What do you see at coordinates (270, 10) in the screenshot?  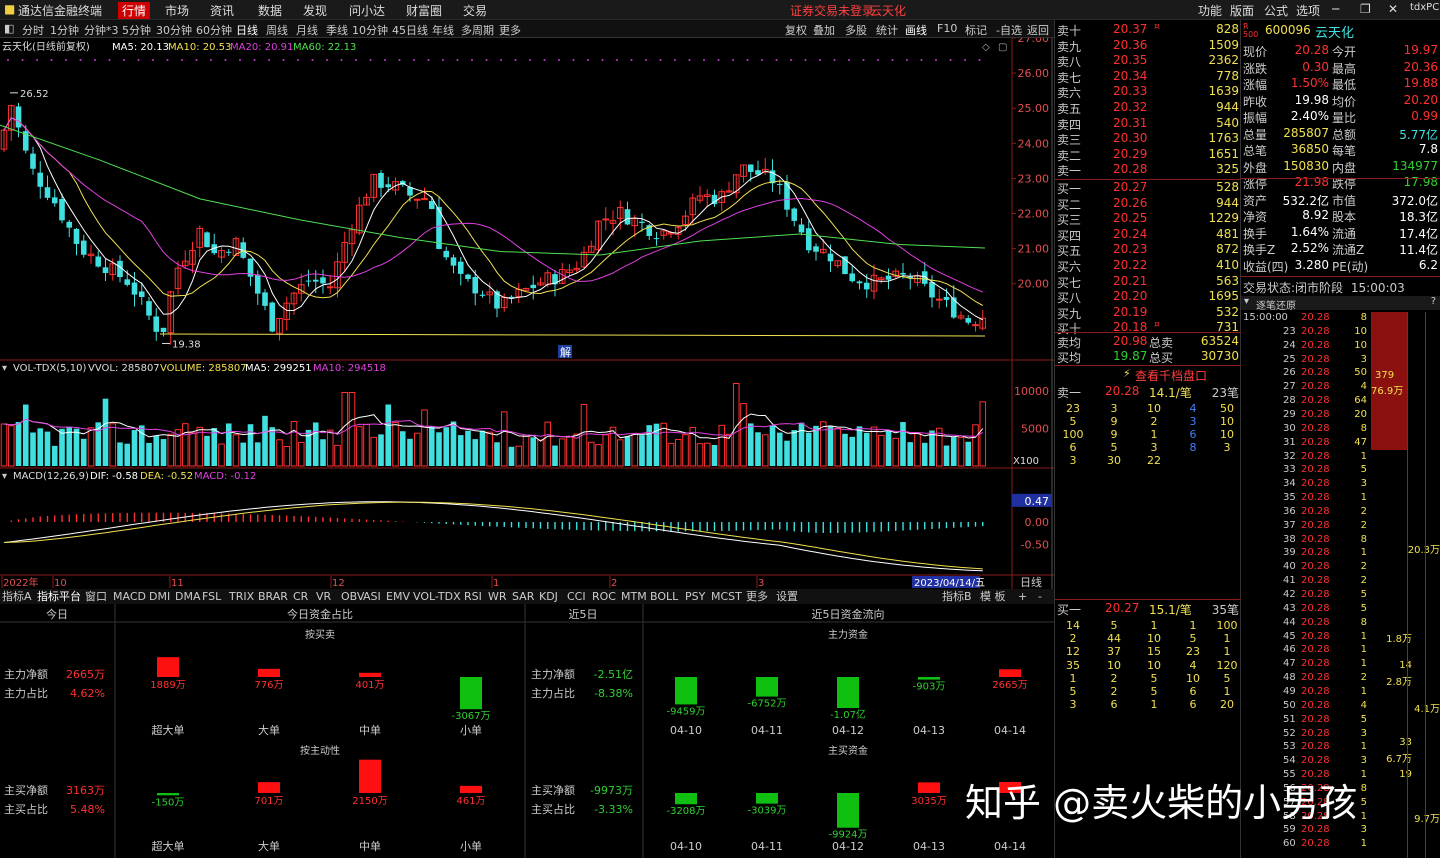 I see `menu-shuju: 数据` at bounding box center [270, 10].